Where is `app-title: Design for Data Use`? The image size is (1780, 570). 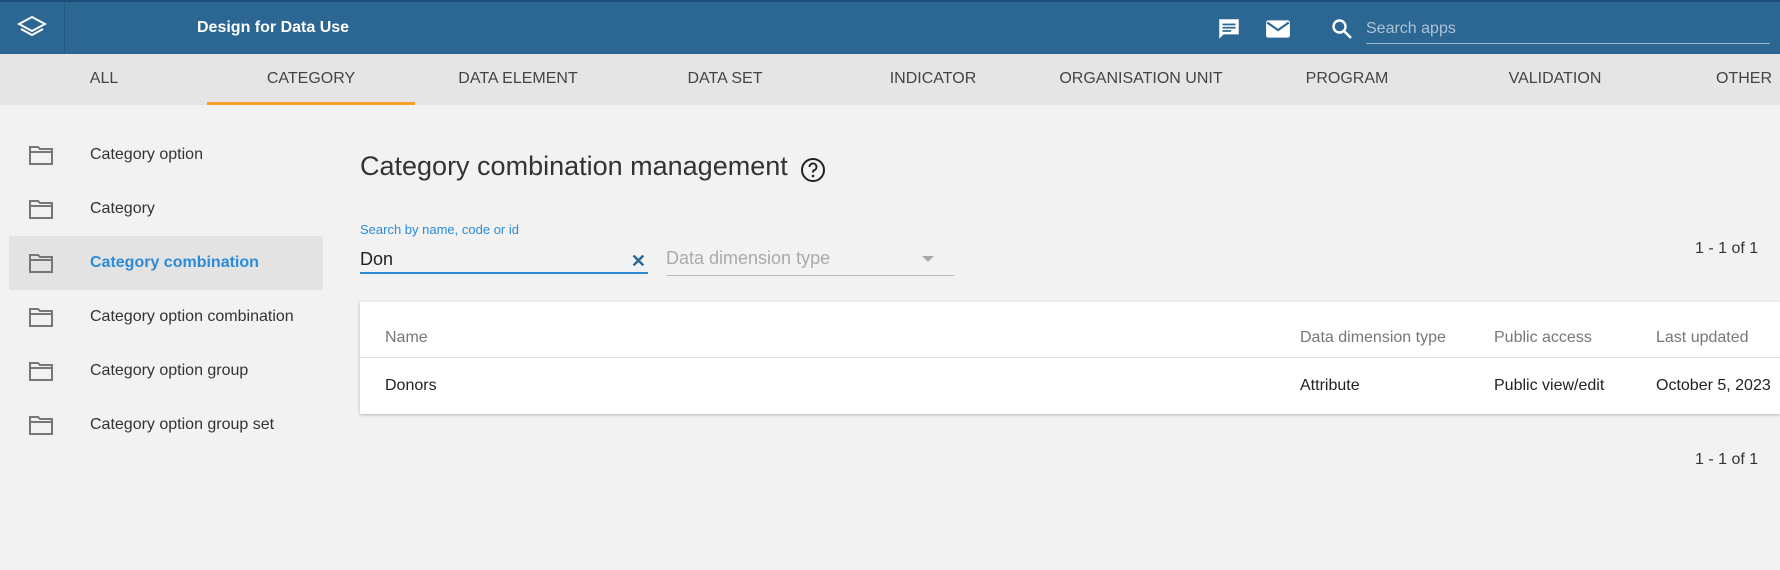 app-title: Design for Data Use is located at coordinates (273, 27).